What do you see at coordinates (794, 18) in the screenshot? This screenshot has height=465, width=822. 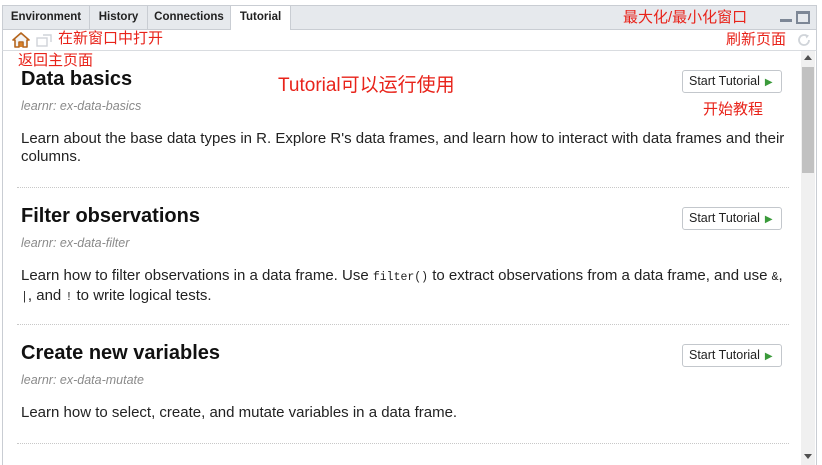 I see `window-controls` at bounding box center [794, 18].